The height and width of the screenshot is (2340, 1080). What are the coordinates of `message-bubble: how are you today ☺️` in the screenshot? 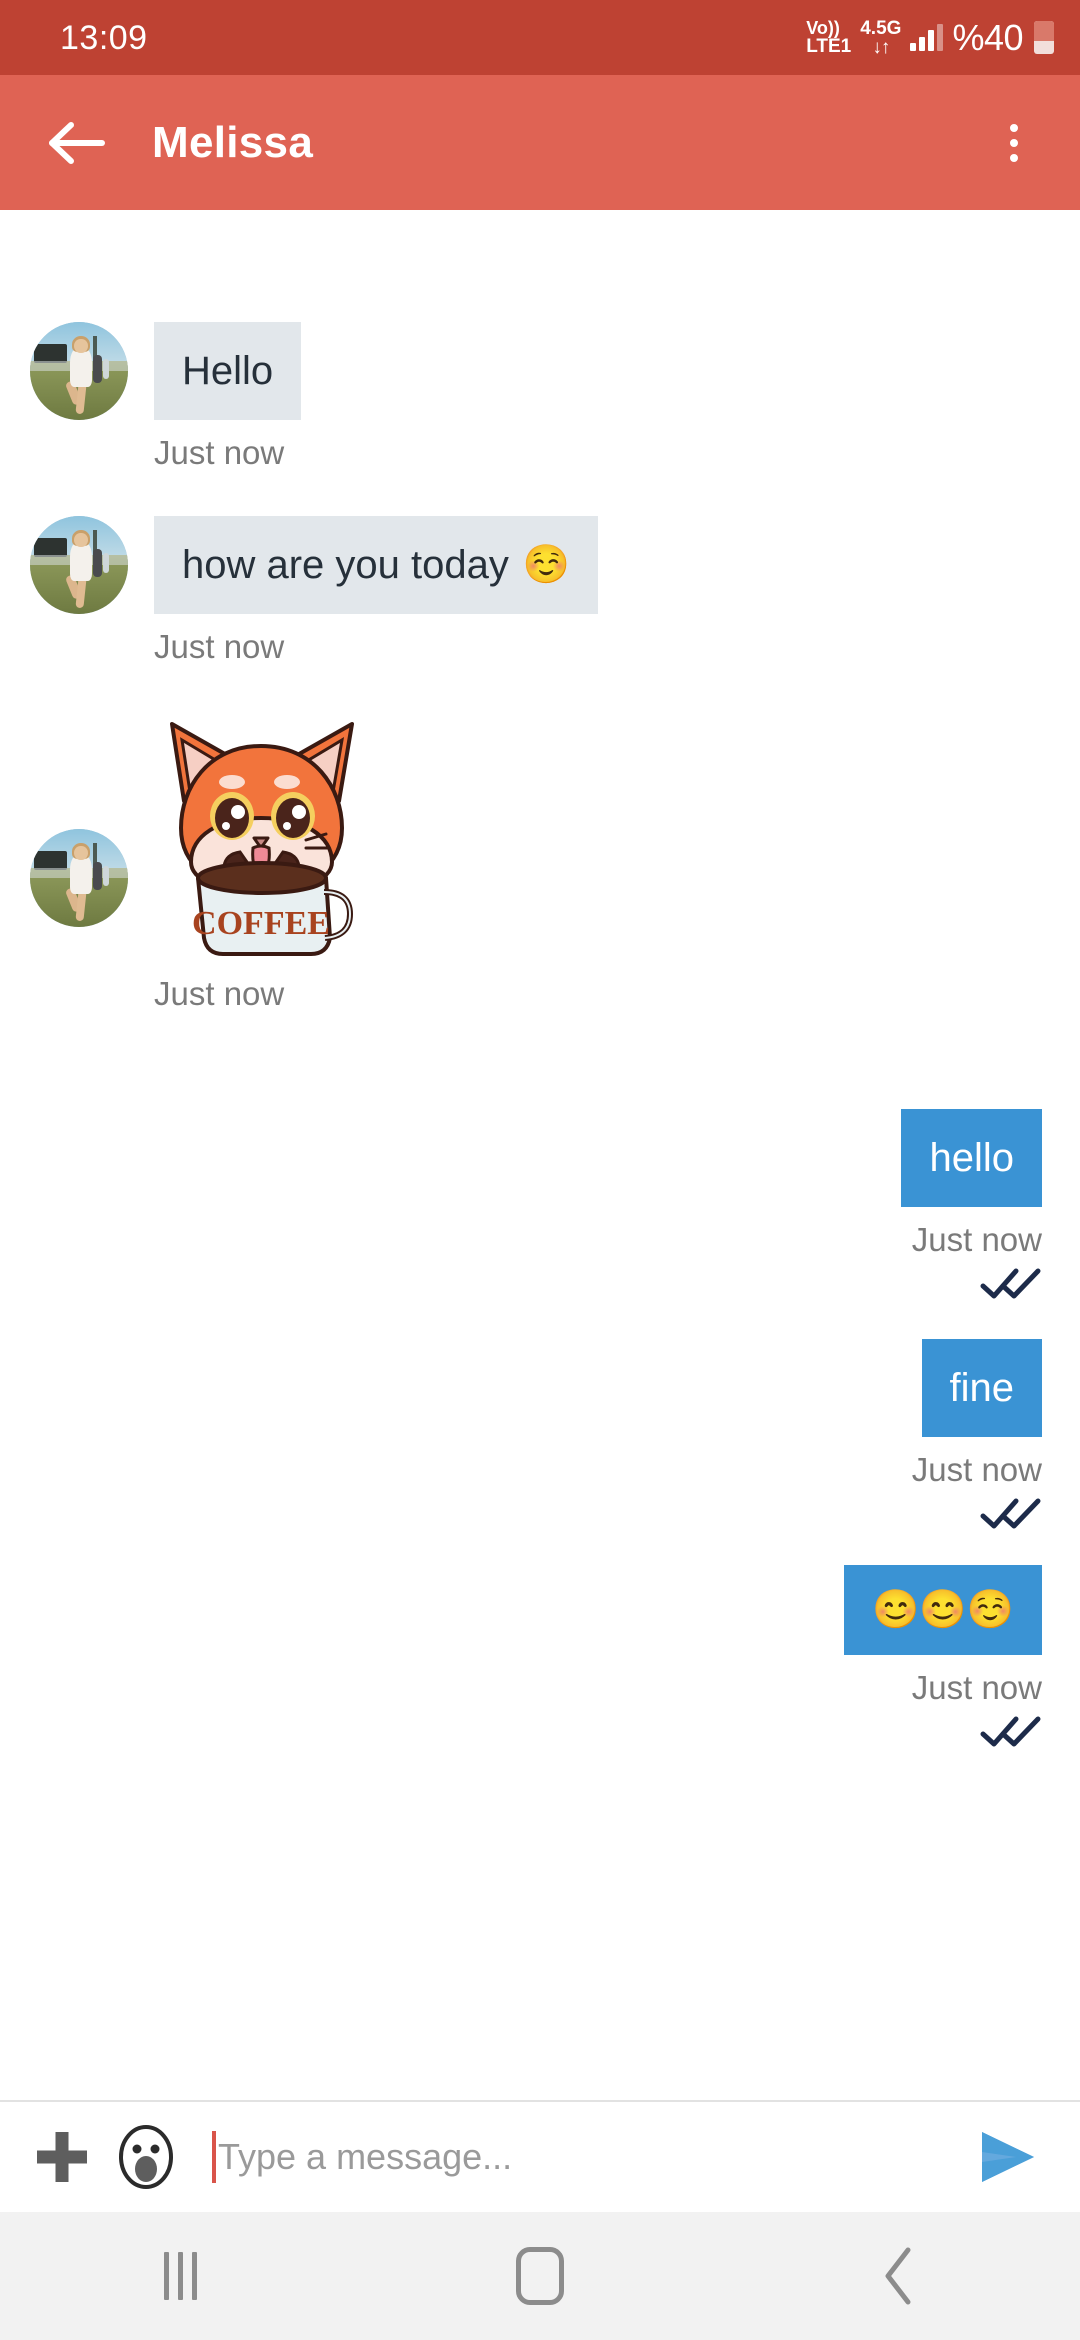 It's located at (376, 565).